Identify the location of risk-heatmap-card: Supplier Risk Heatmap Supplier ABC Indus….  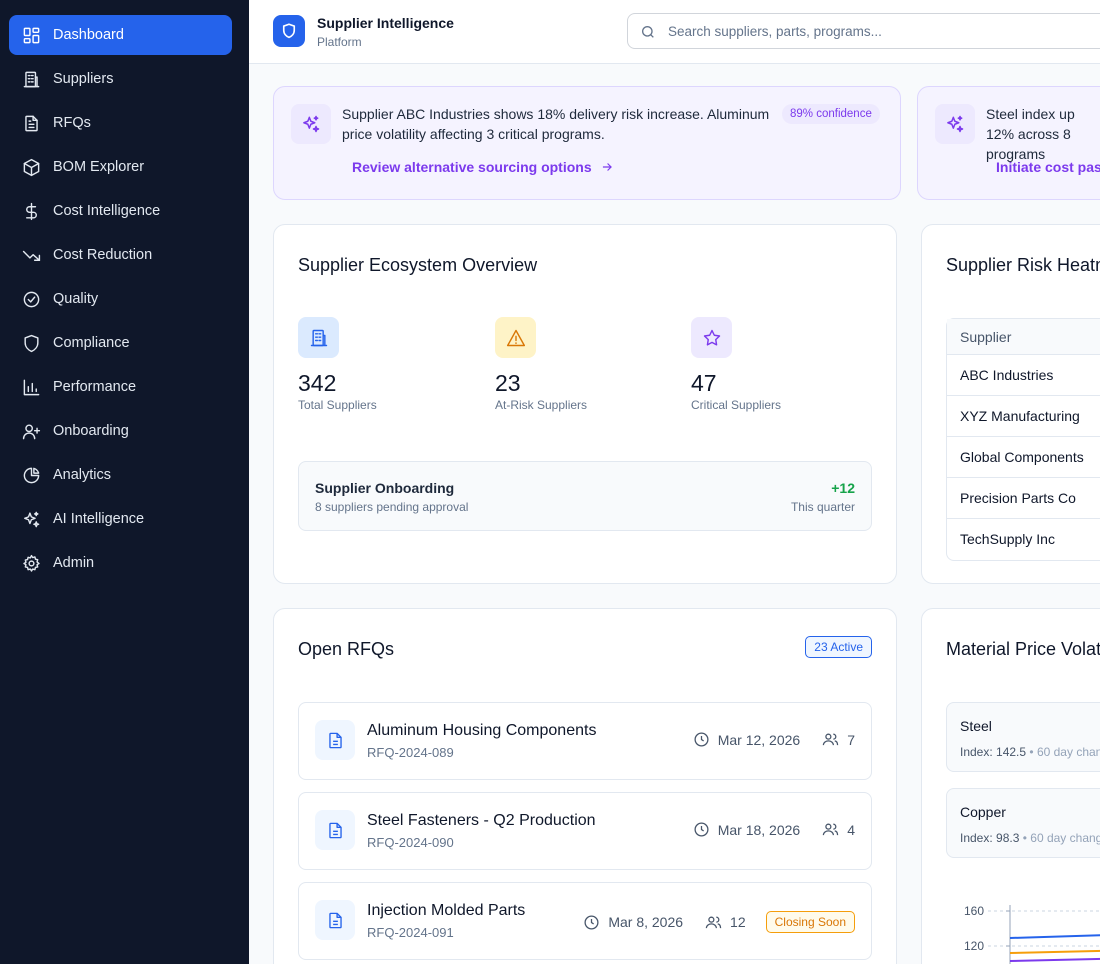
(1010, 404).